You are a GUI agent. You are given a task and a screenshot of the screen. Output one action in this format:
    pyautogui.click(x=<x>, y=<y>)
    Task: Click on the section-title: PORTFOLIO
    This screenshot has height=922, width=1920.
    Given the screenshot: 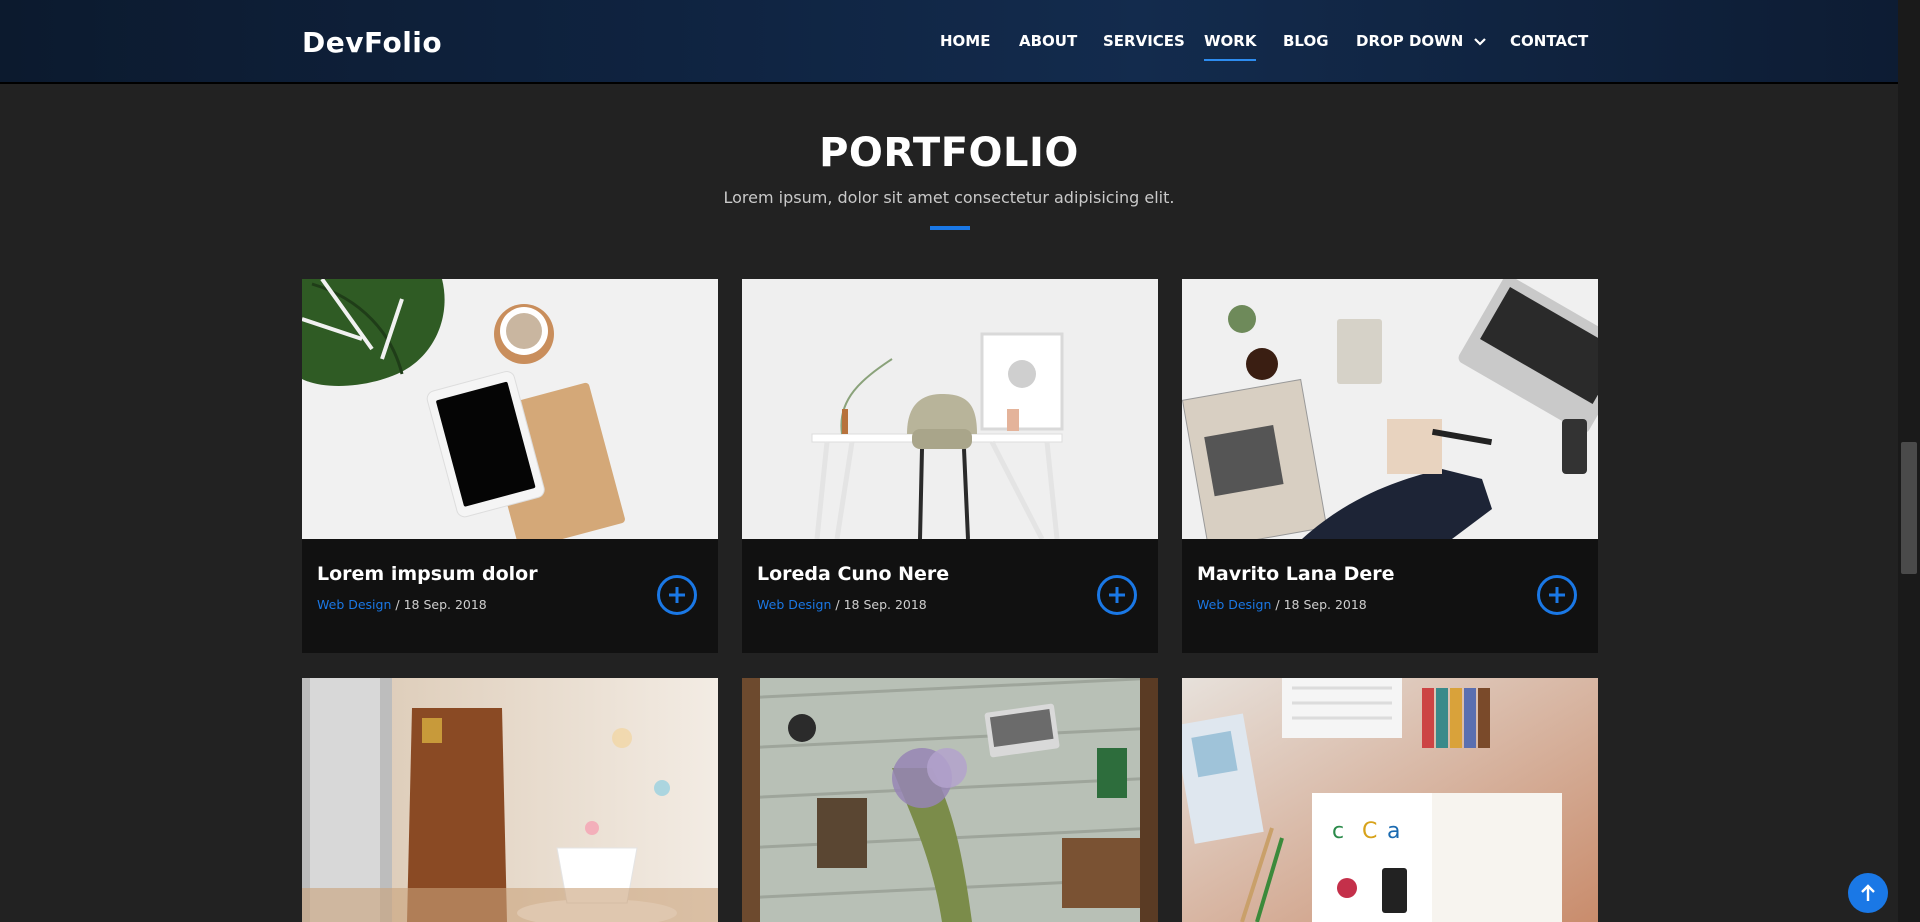 What is the action you would take?
    pyautogui.click(x=949, y=153)
    